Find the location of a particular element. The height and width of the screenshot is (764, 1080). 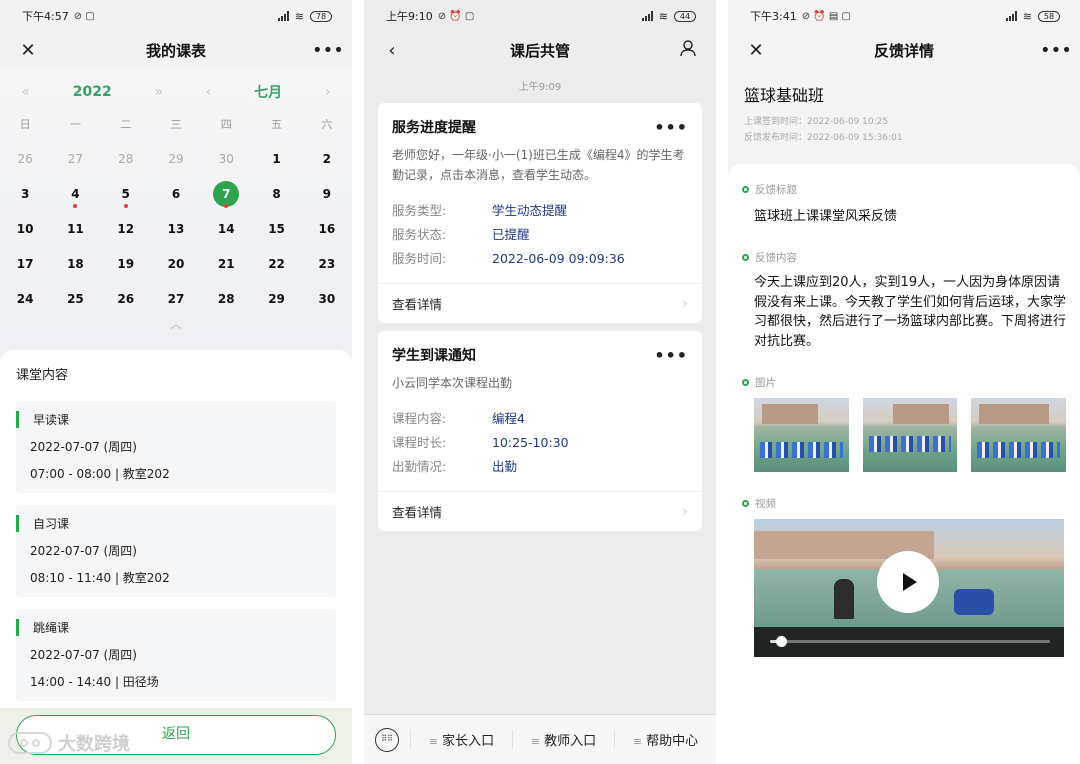

battery-icon: 44 is located at coordinates (685, 16).